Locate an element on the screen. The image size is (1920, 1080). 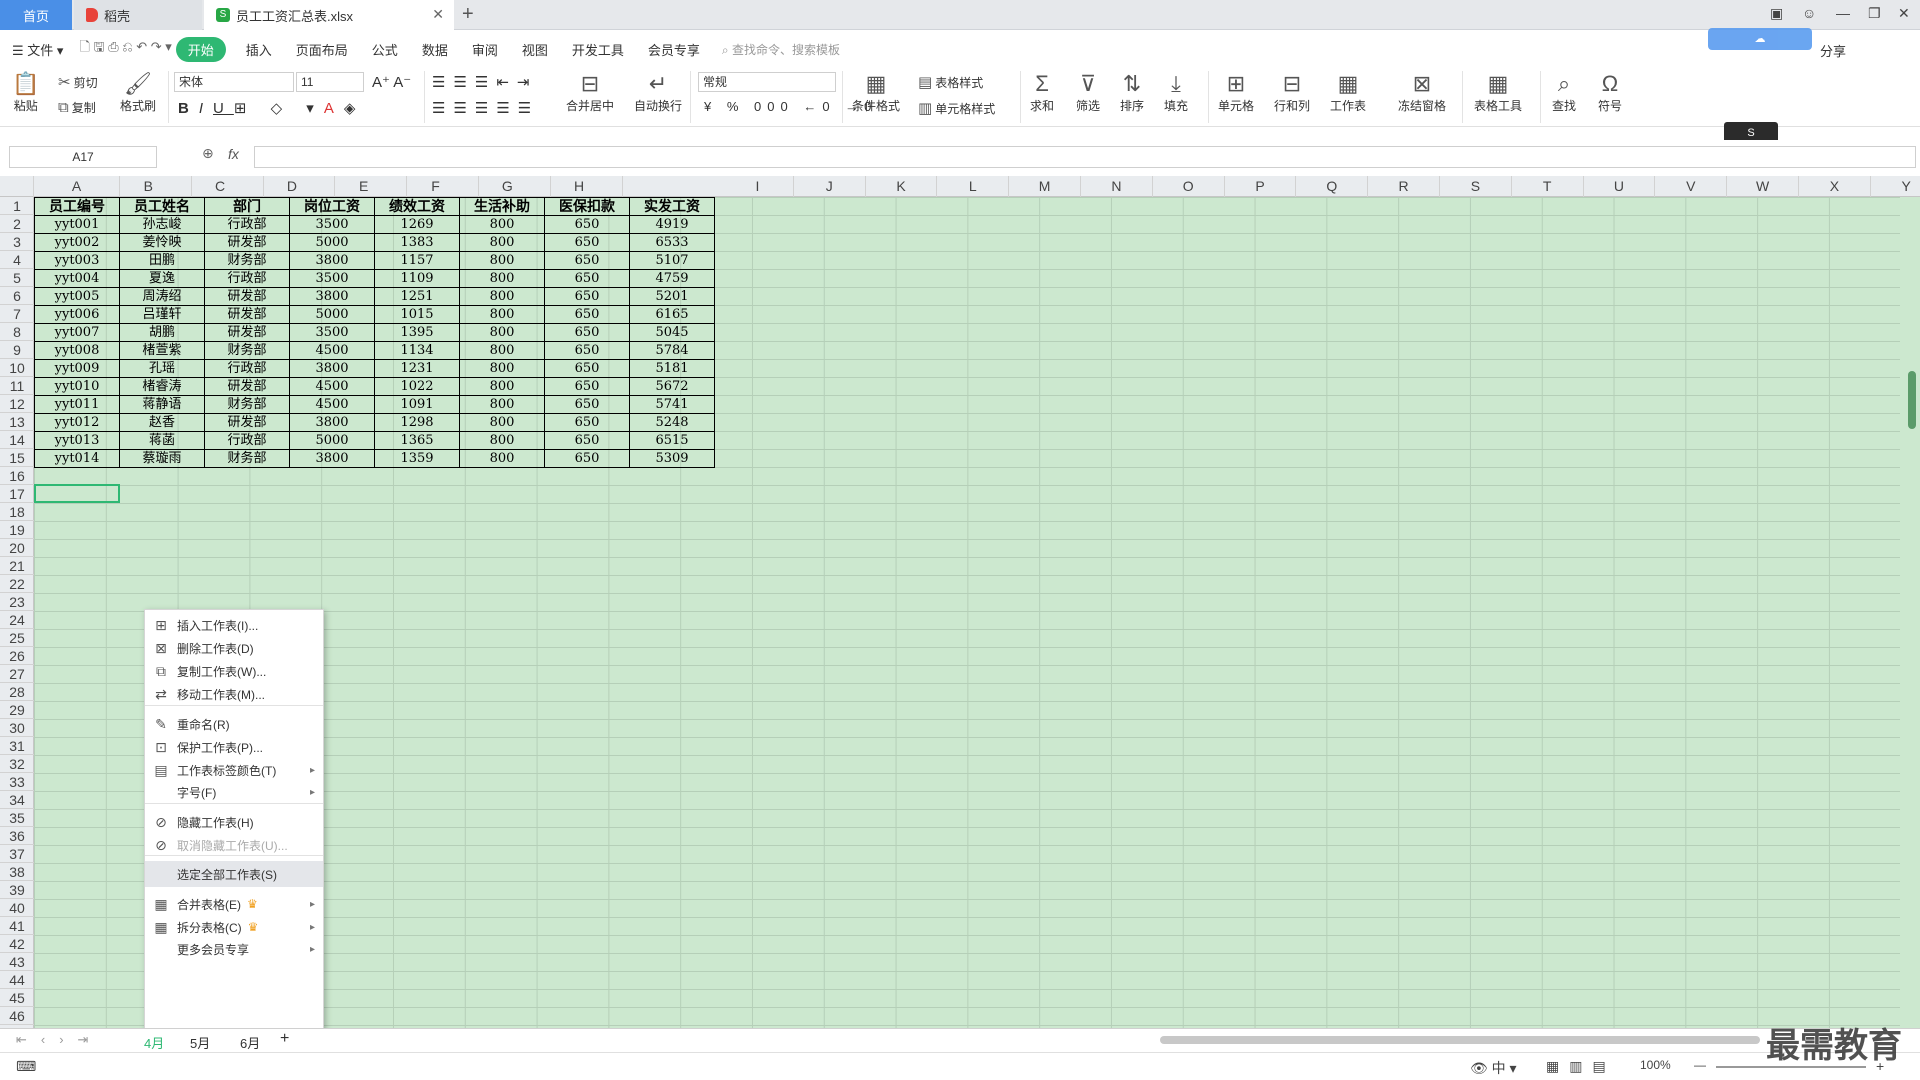
row-header: 11 is located at coordinates (17, 386).